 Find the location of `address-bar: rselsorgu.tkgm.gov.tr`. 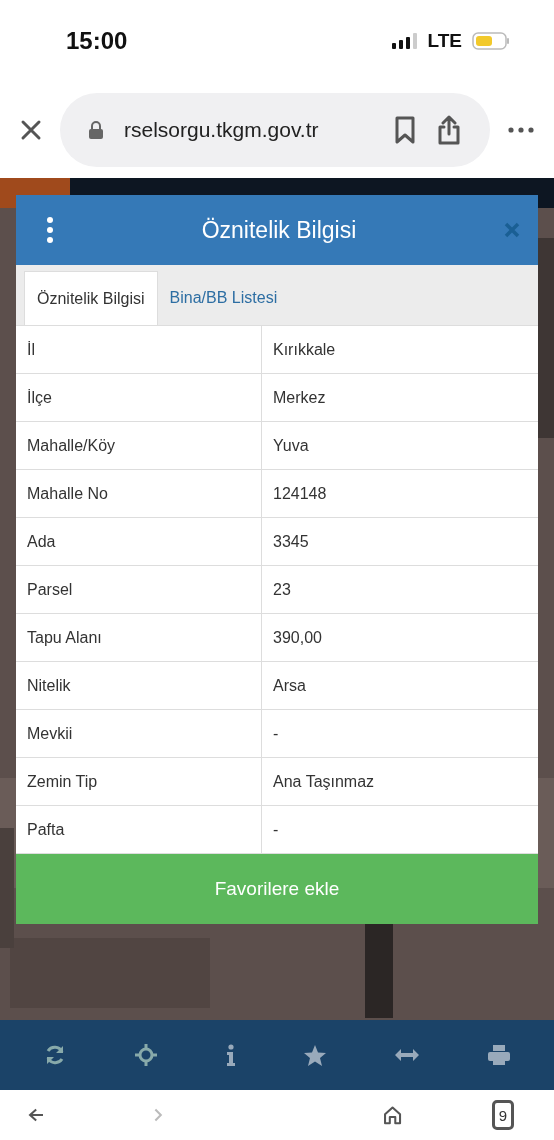

address-bar: rselsorgu.tkgm.gov.tr is located at coordinates (275, 130).